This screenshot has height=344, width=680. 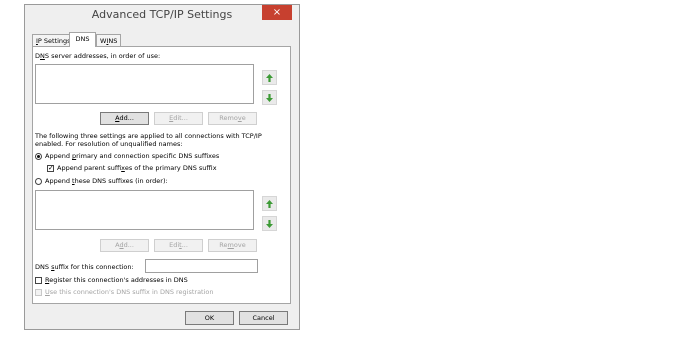 I want to click on close-button: ×, so click(x=277, y=12).